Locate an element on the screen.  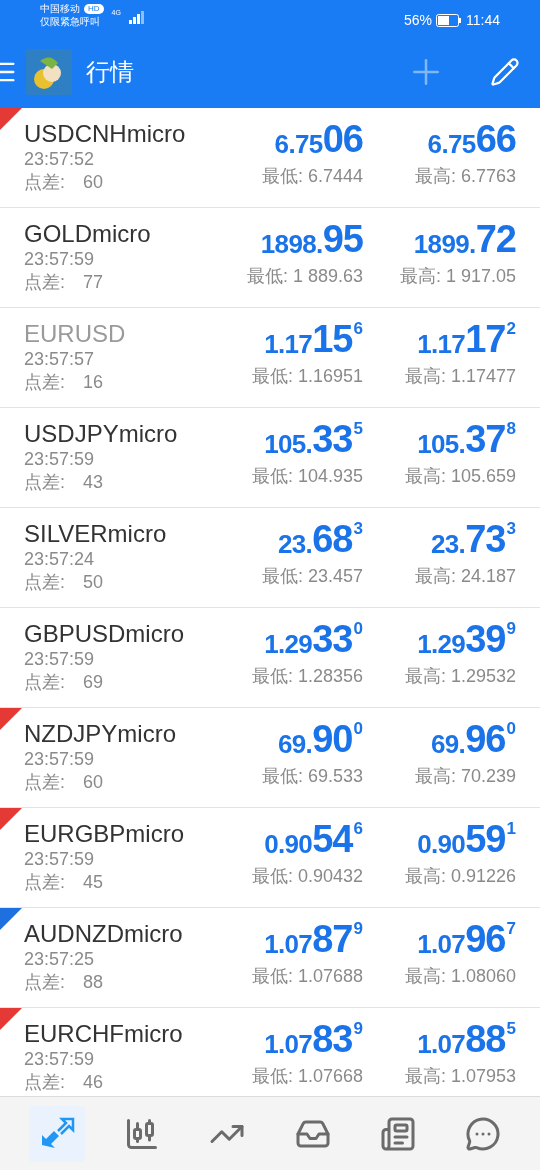
spread-value: 43 is located at coordinates (93, 482).